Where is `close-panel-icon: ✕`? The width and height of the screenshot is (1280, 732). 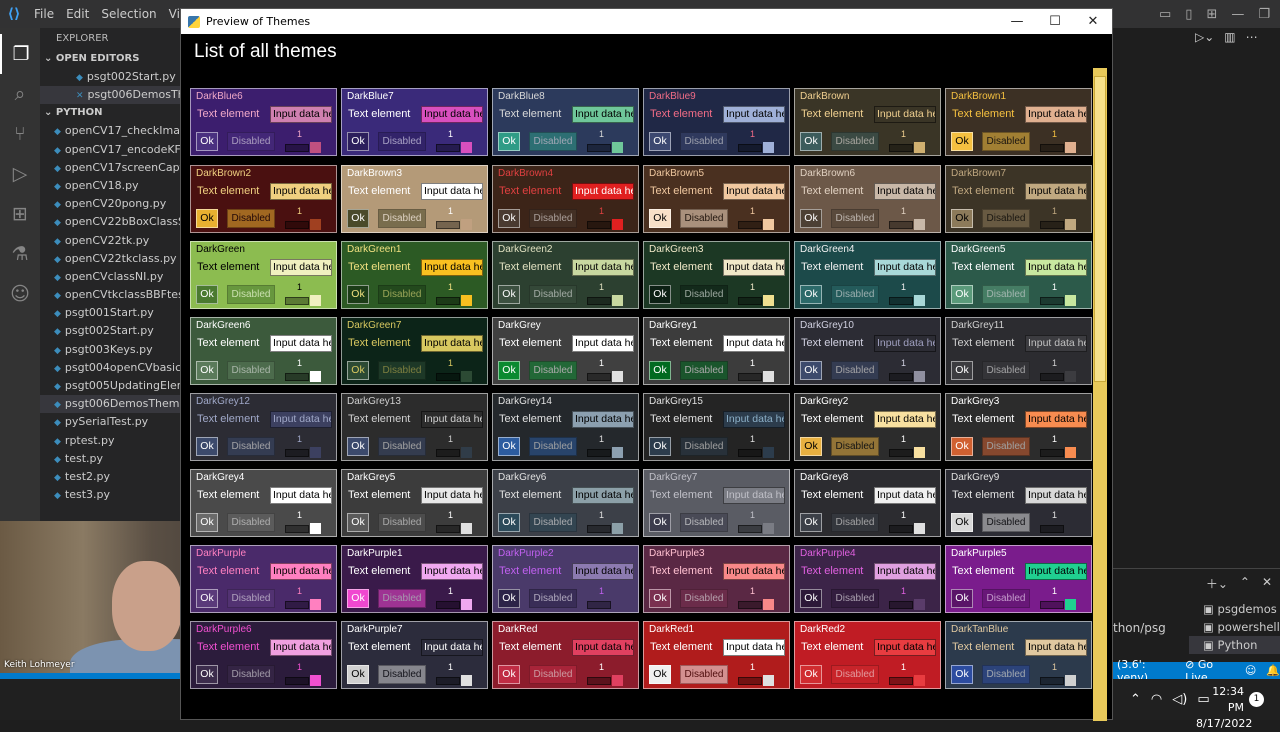
close-panel-icon: ✕ is located at coordinates (1267, 583).